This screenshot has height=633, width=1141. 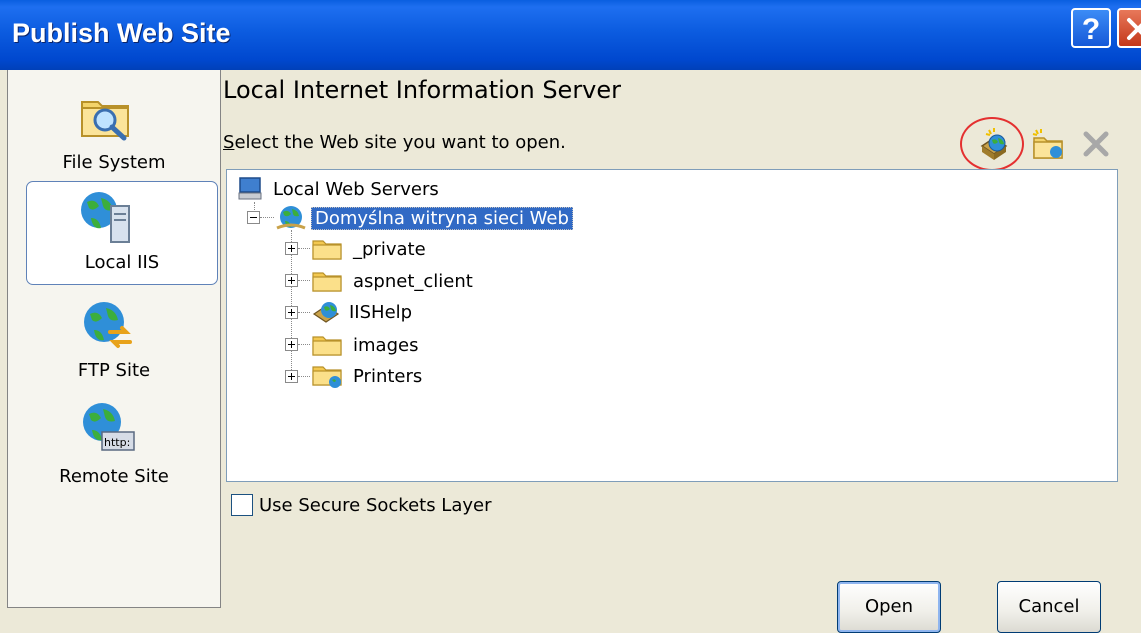 What do you see at coordinates (381, 312) in the screenshot?
I see `tree-node-label: IISHelp` at bounding box center [381, 312].